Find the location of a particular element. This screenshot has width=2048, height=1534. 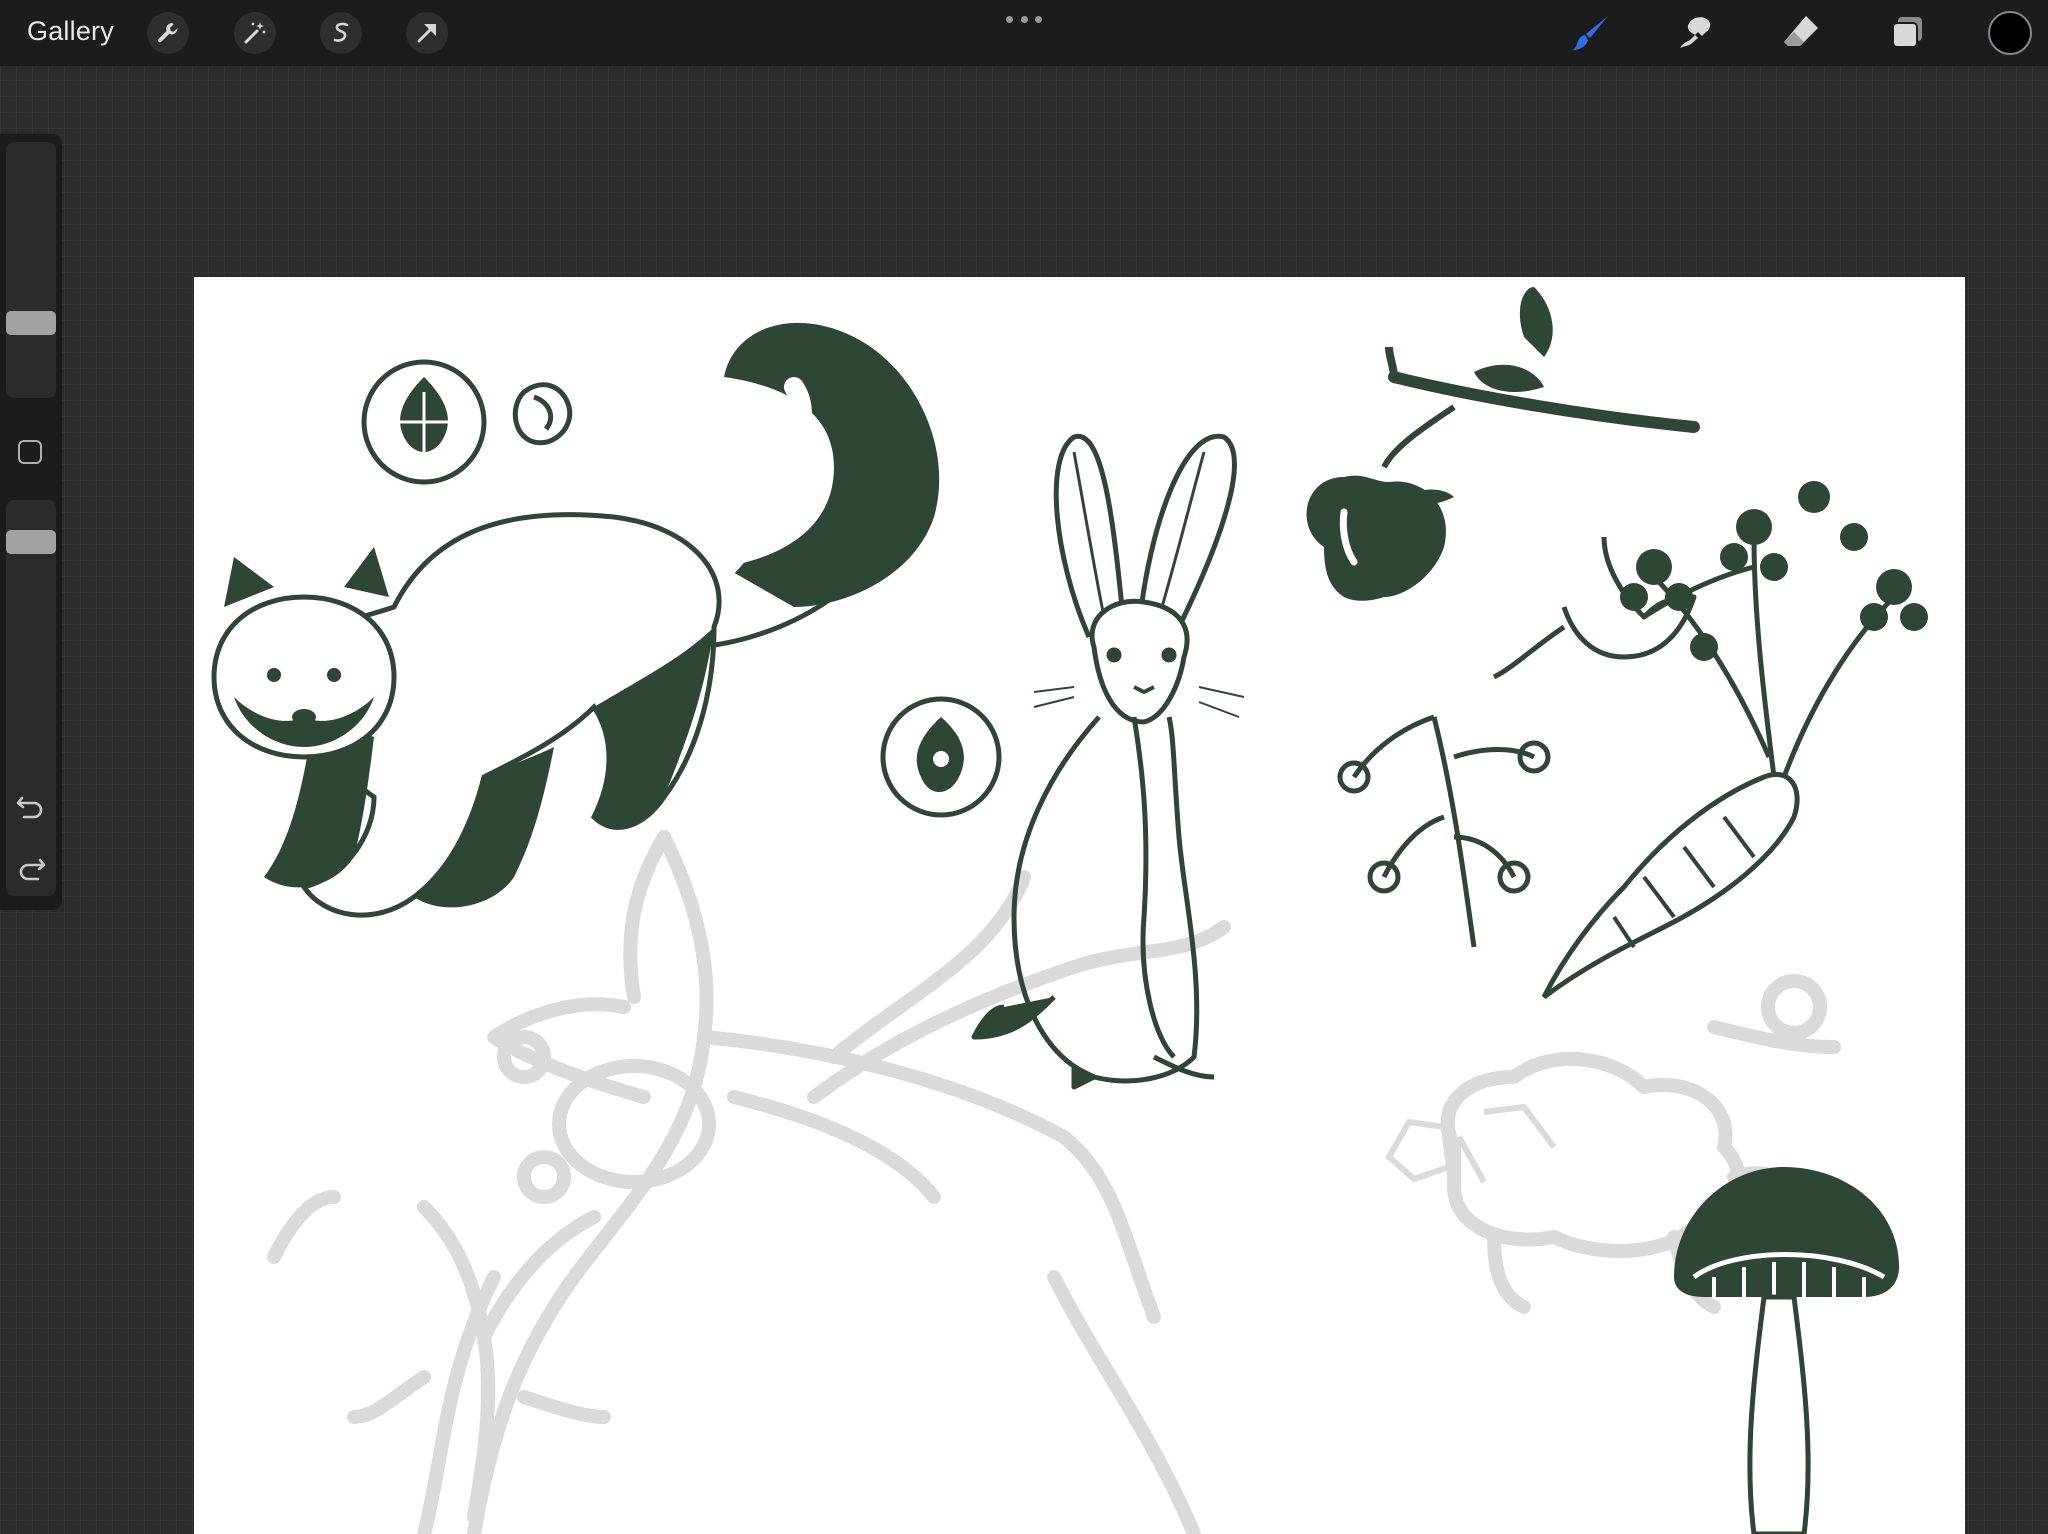

selection-button is located at coordinates (341, 33).